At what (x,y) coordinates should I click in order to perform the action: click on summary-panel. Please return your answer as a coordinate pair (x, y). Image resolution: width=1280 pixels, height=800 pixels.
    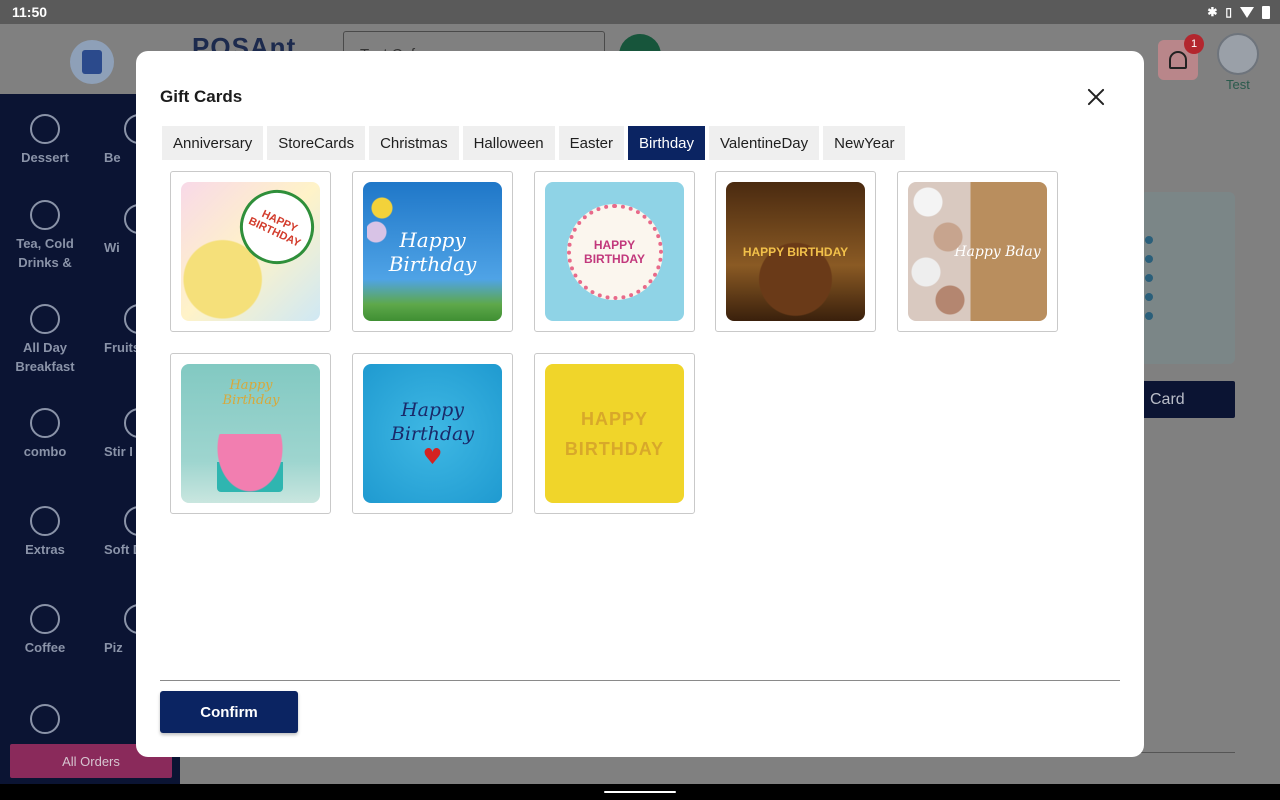
    Looking at the image, I should click on (1187, 278).